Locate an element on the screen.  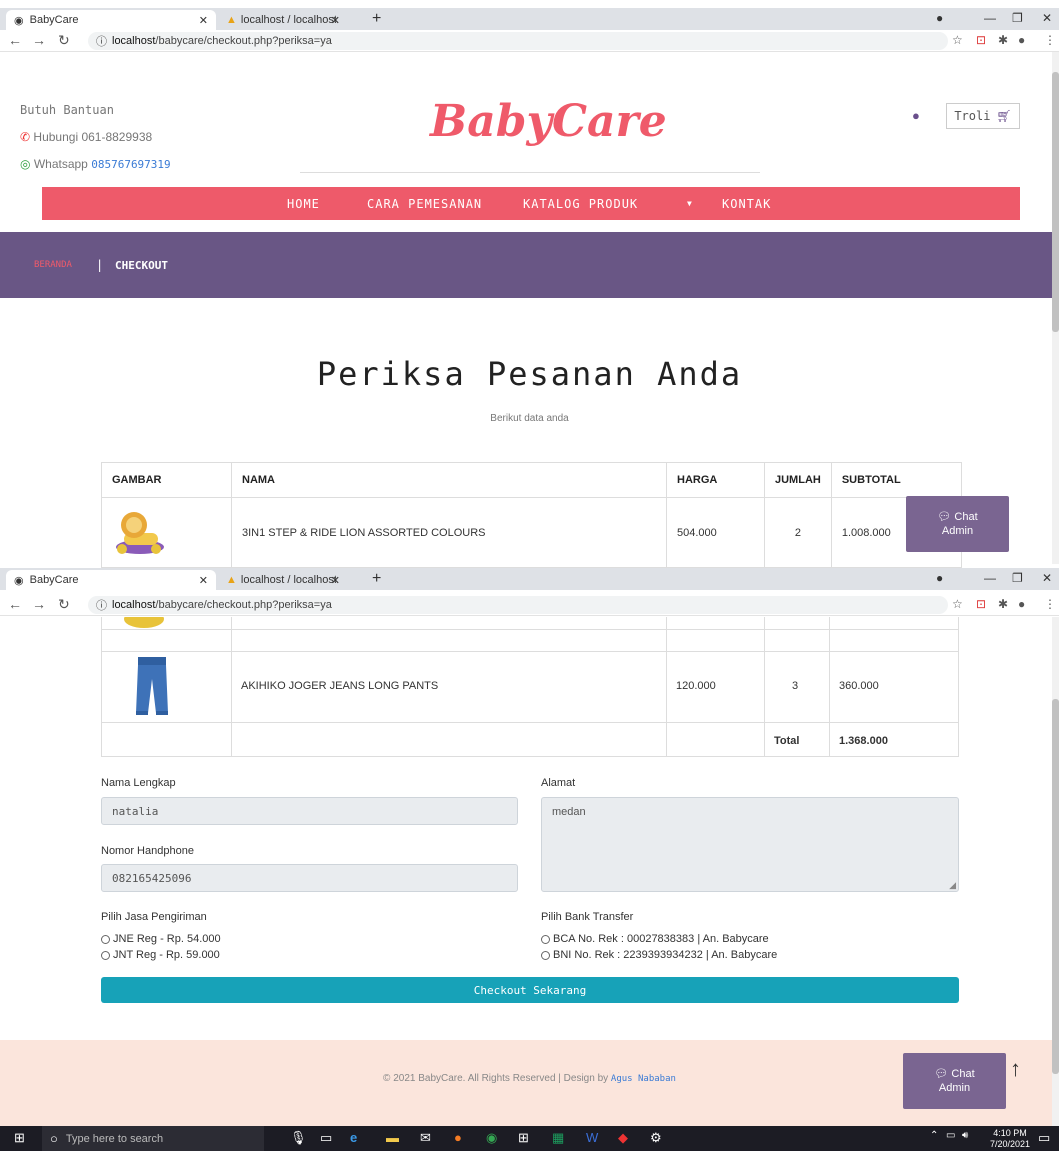
chevron-down-icon: ▼ is located at coordinates (690, 203).